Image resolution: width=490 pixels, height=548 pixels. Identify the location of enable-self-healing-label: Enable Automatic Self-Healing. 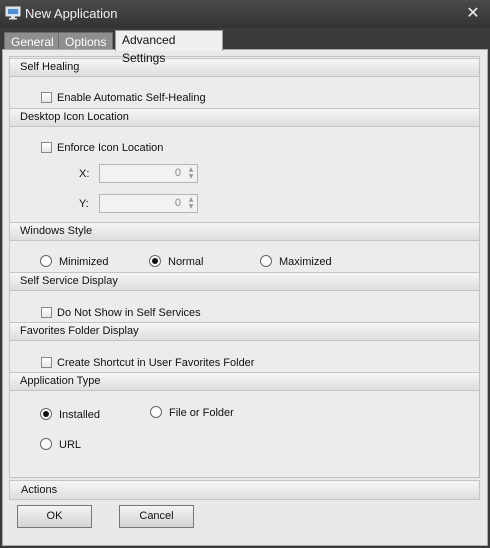
(131, 98).